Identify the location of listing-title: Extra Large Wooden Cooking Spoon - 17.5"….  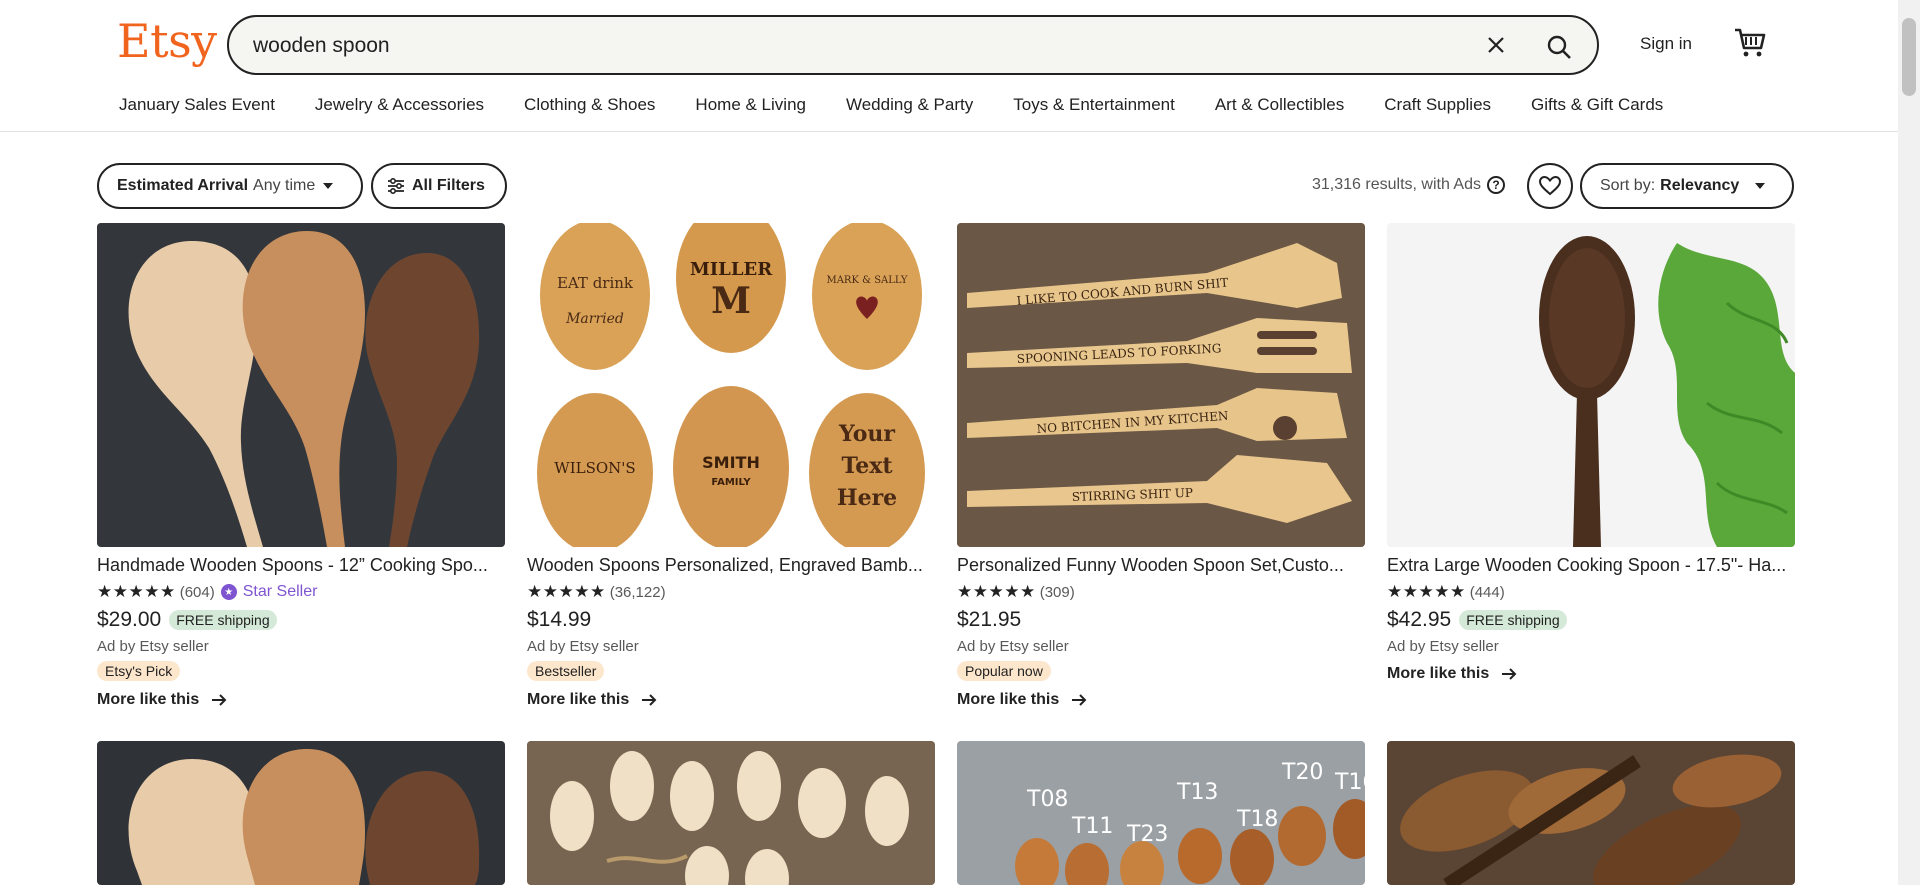
(1591, 565).